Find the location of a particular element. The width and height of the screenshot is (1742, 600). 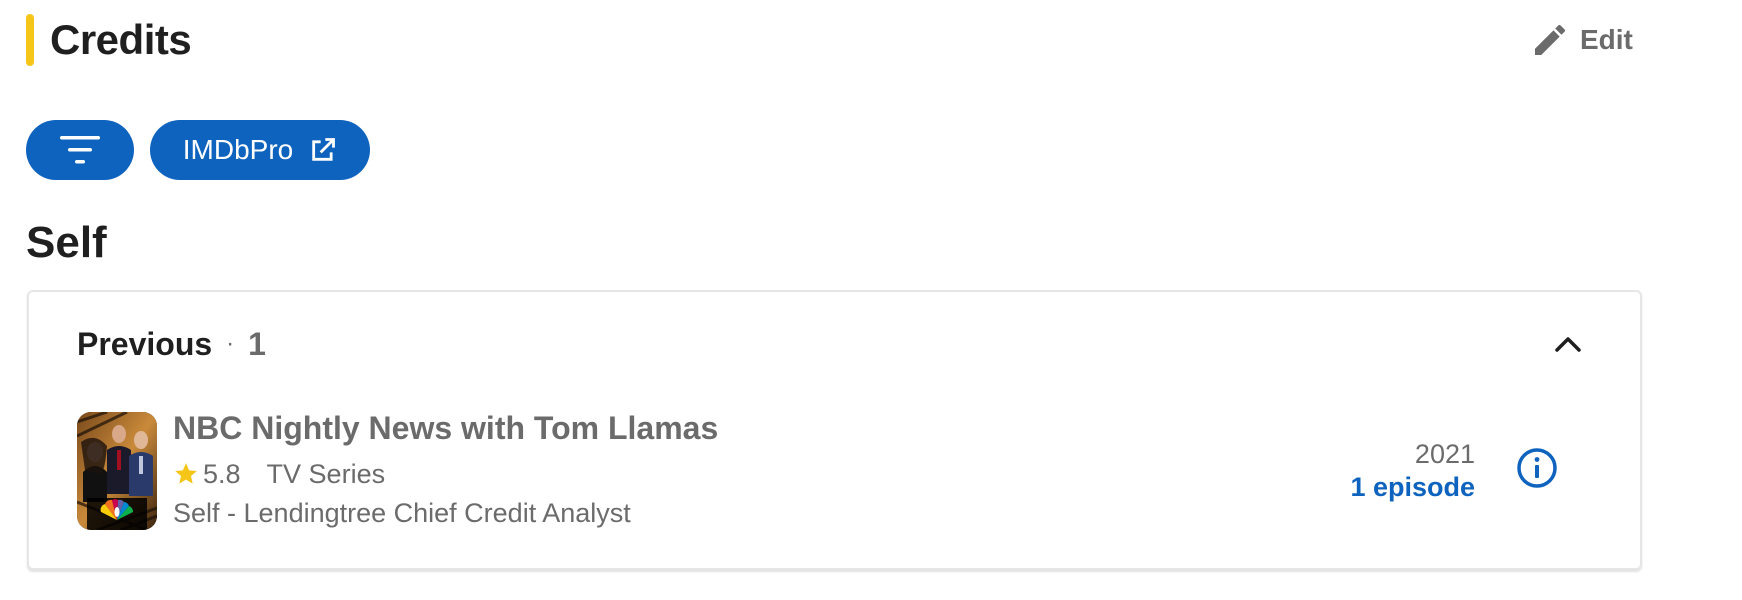

imdbpro-label: IMDbPro is located at coordinates (238, 149).